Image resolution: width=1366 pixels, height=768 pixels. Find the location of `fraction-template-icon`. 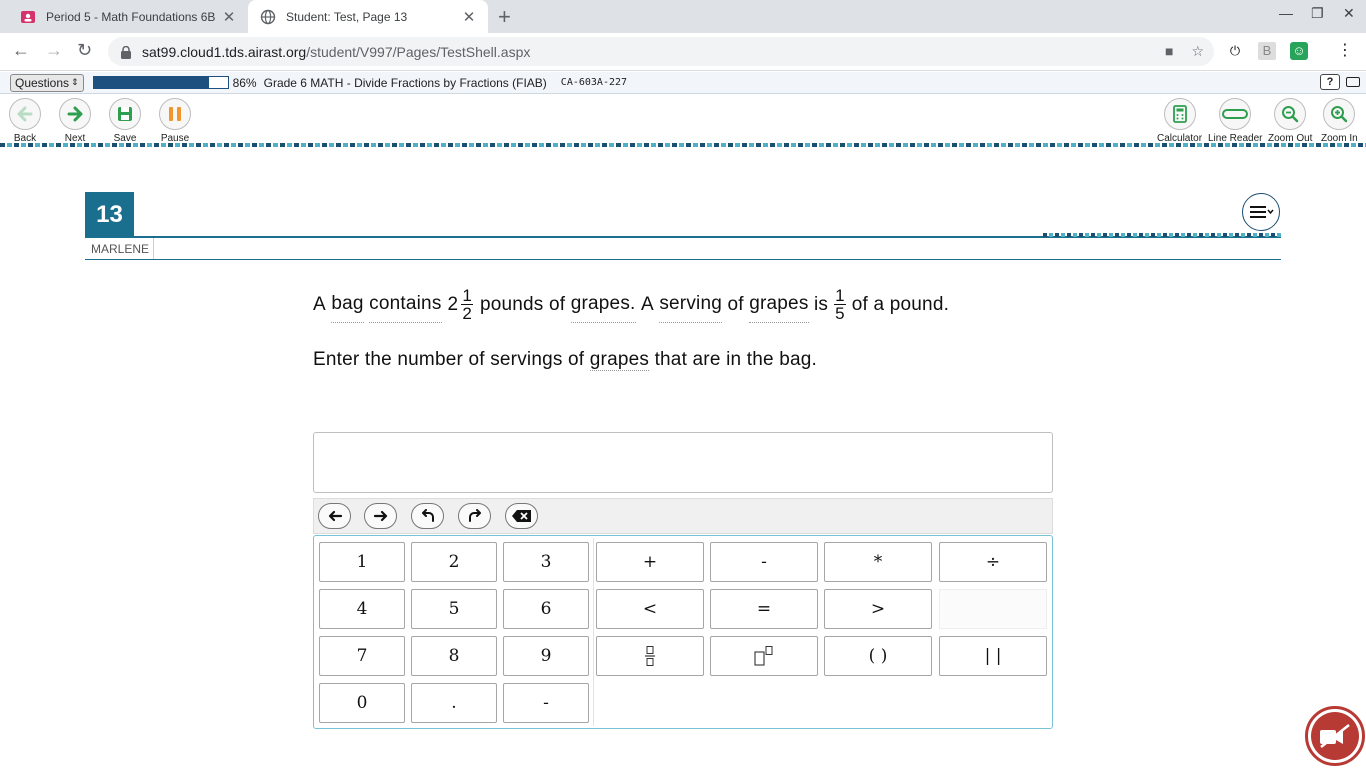

fraction-template-icon is located at coordinates (650, 656).